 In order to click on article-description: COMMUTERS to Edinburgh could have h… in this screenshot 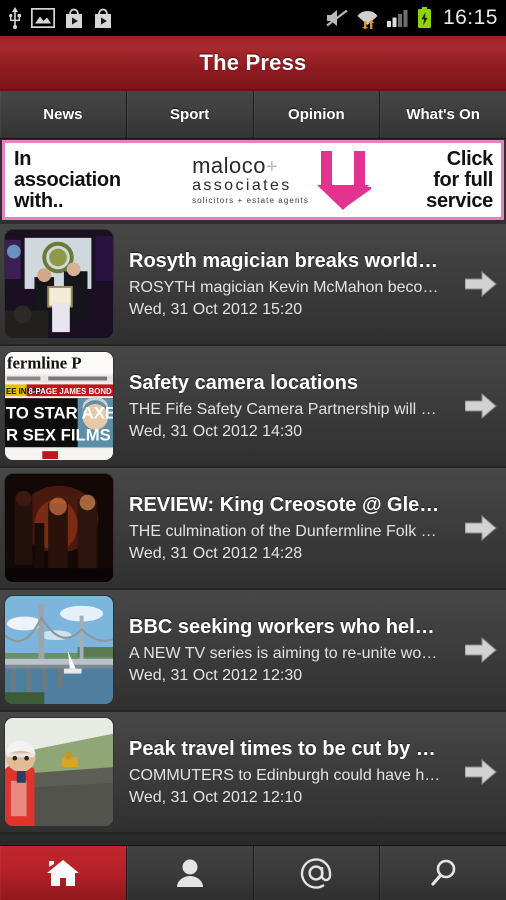, I will do `click(285, 775)`.